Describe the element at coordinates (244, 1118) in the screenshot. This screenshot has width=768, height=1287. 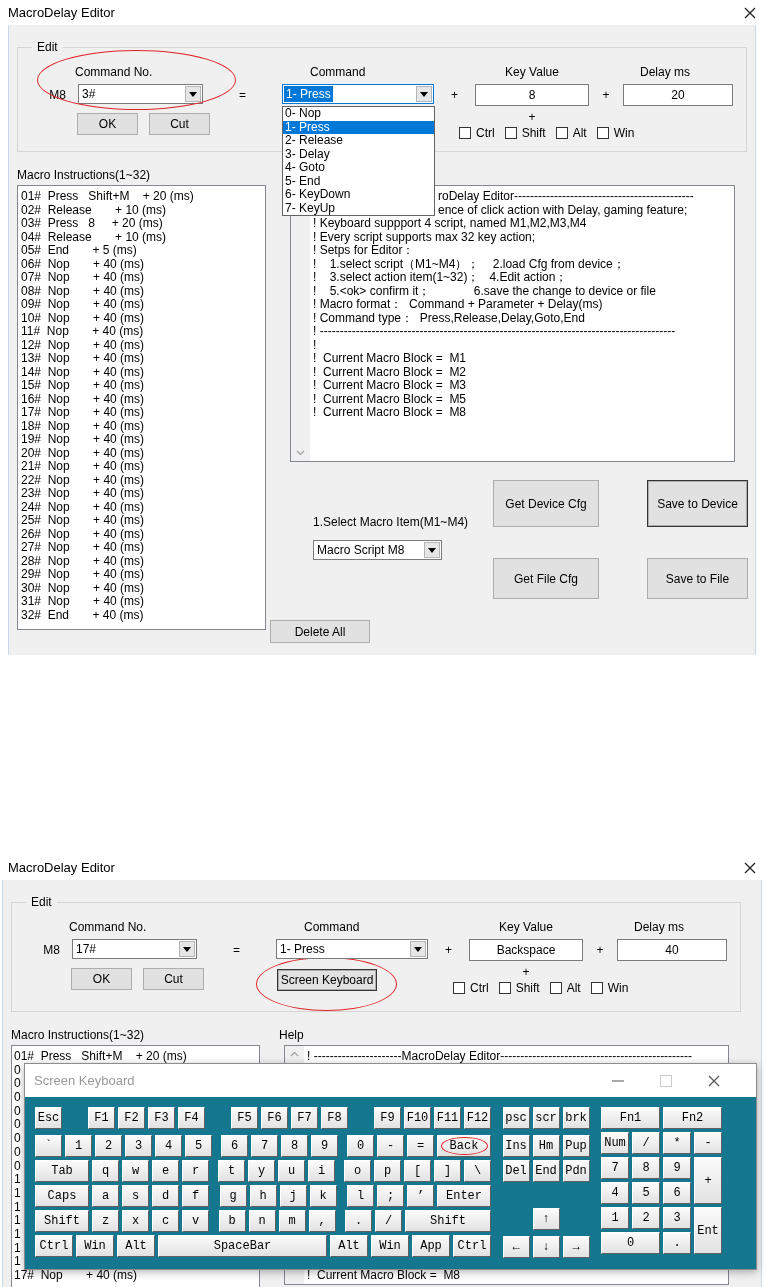
I see `keyboard-key: F5` at that location.